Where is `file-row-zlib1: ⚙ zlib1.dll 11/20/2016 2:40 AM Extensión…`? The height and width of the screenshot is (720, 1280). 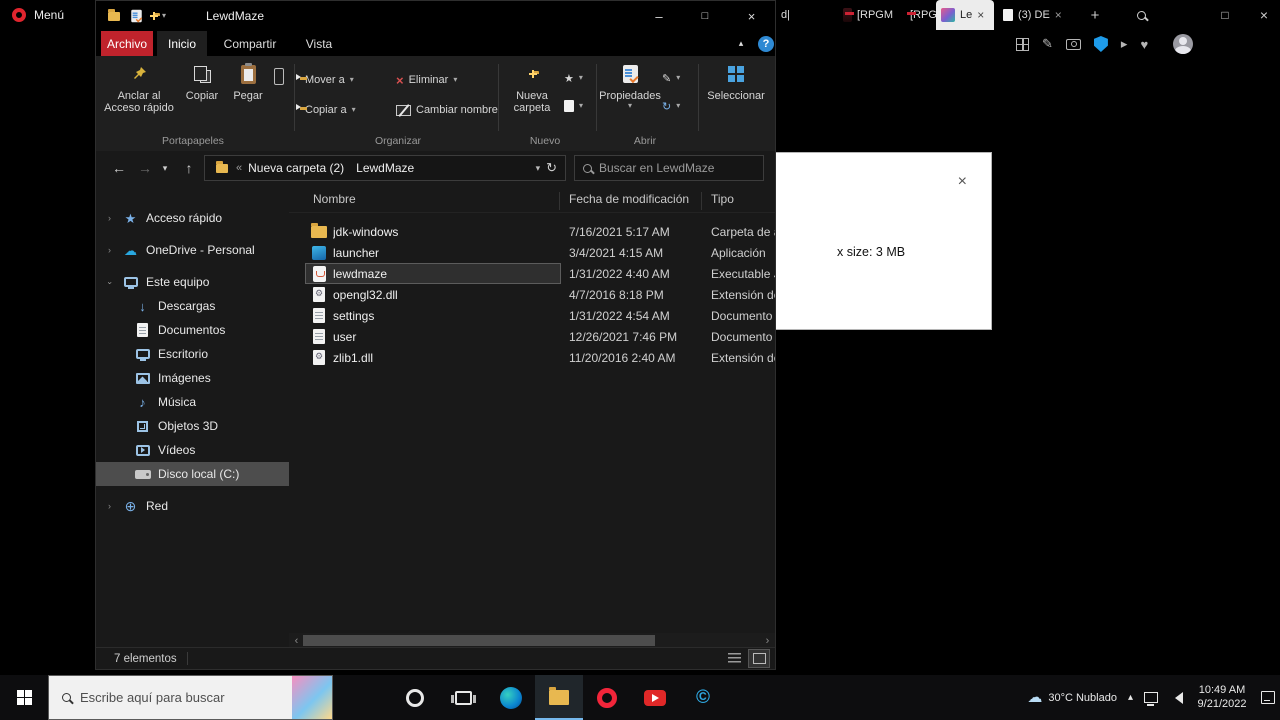
file-row-zlib1: ⚙ zlib1.dll 11/20/2016 2:40 AM Extensión… is located at coordinates (532, 357).